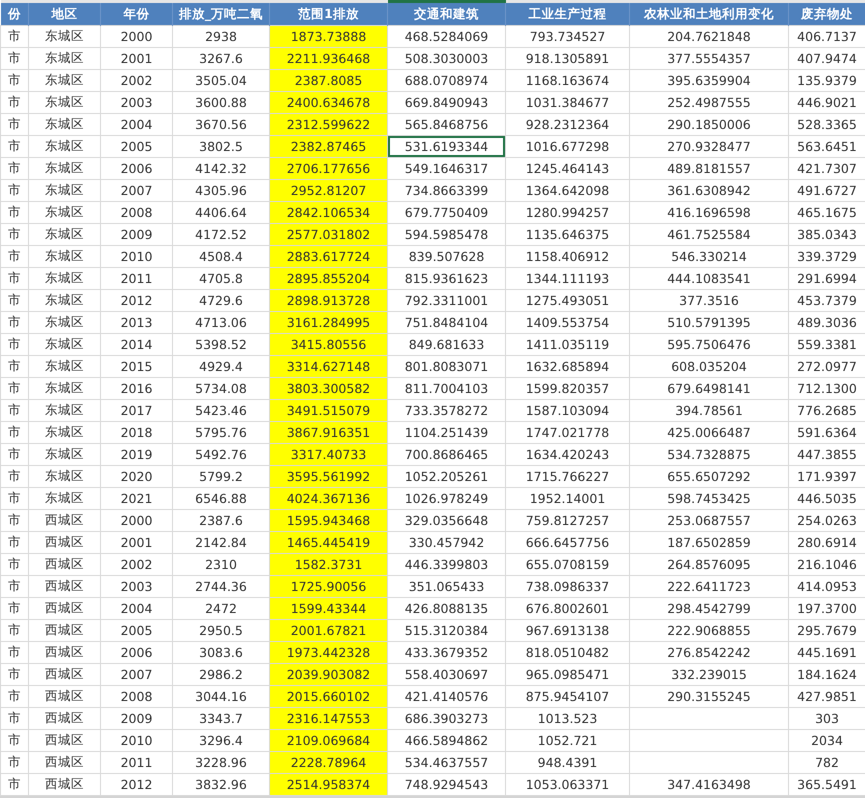  I want to click on column-header: 范围1排放, so click(329, 14).